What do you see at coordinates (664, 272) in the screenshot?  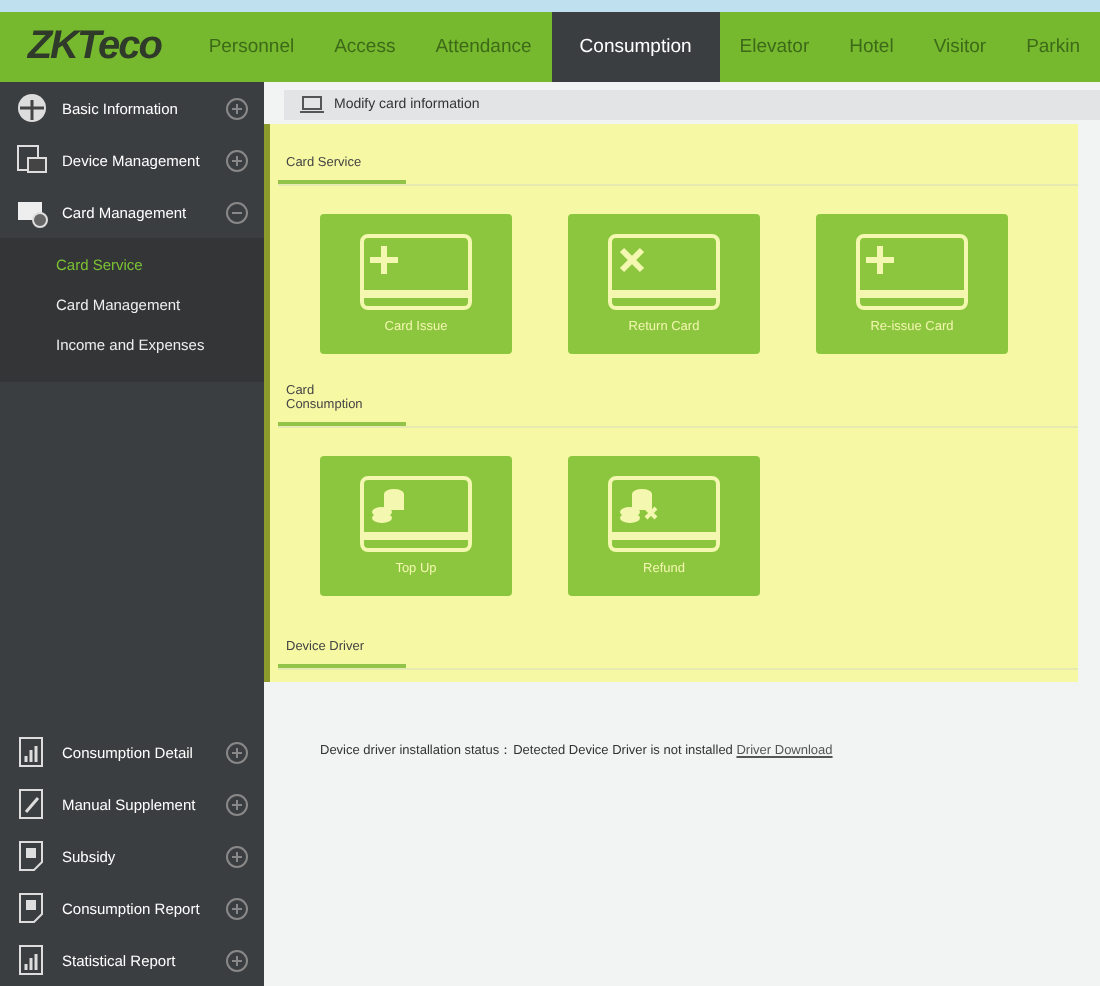 I see `card-cross-icon` at bounding box center [664, 272].